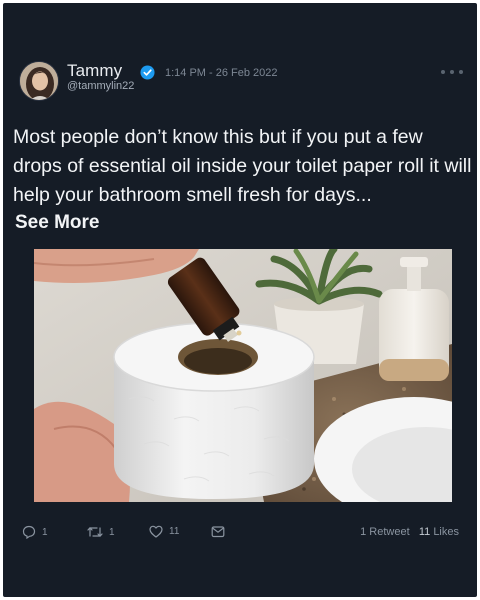 This screenshot has width=480, height=600. What do you see at coordinates (164, 531) in the screenshot?
I see `like-button: 11` at bounding box center [164, 531].